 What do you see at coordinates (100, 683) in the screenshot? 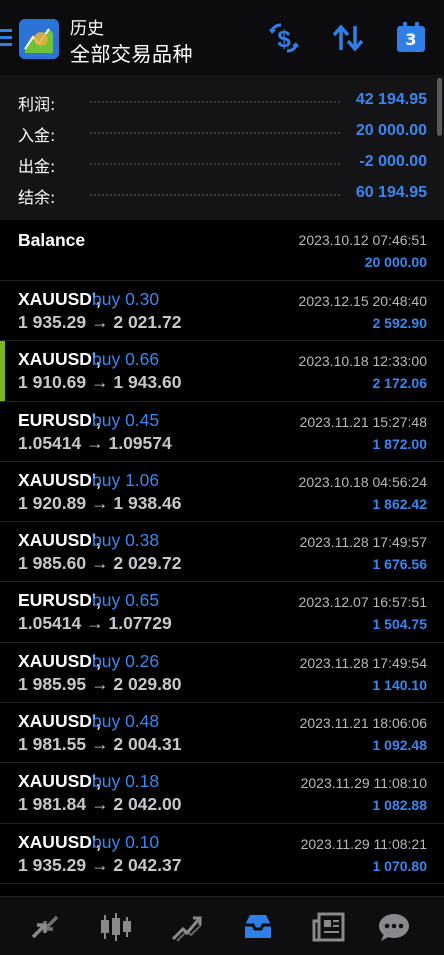
I see `deal-prices: 1 985.95 → 2 029.80` at bounding box center [100, 683].